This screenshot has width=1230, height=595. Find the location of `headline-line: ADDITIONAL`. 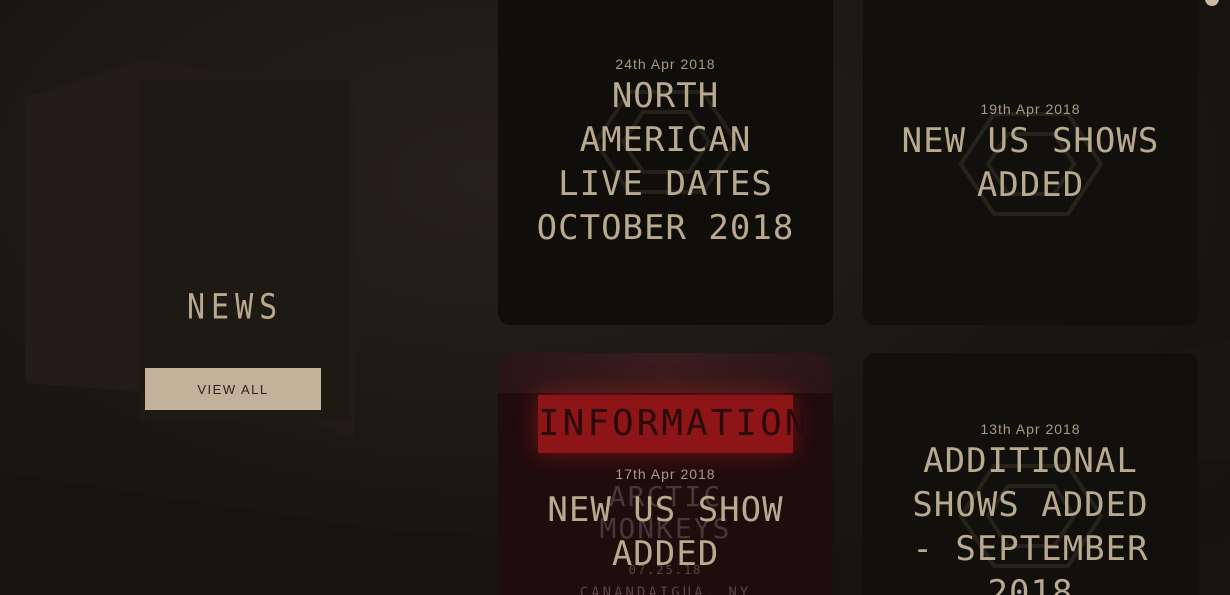

headline-line: ADDITIONAL is located at coordinates (1030, 461).